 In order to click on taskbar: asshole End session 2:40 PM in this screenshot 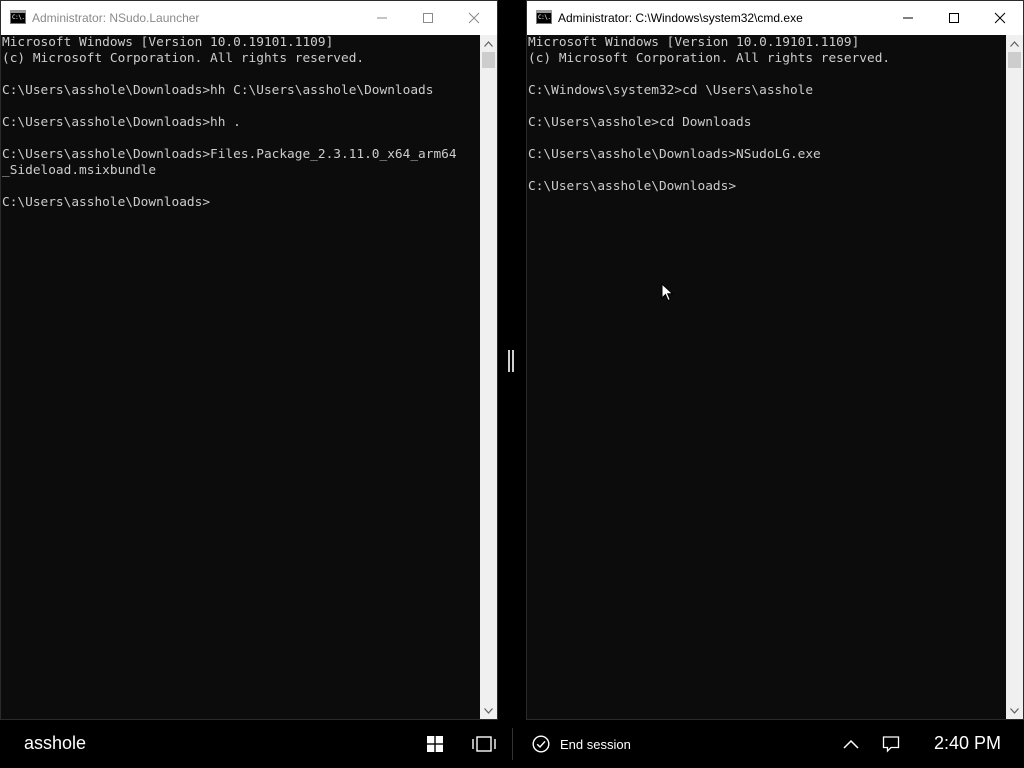, I will do `click(512, 744)`.